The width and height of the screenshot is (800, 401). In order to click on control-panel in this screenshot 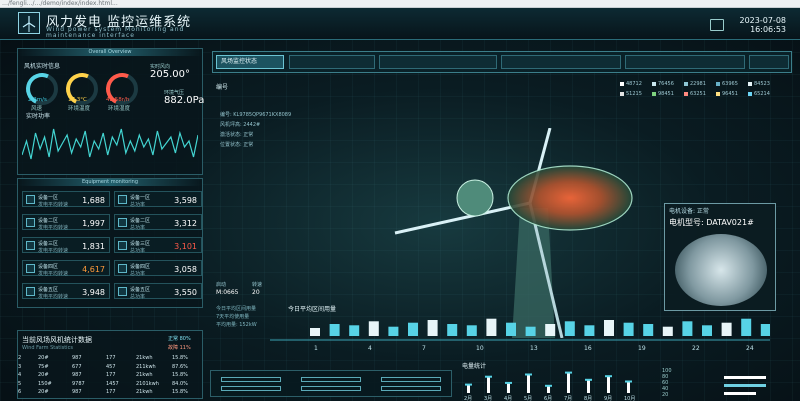, I will do `click(331, 383)`.